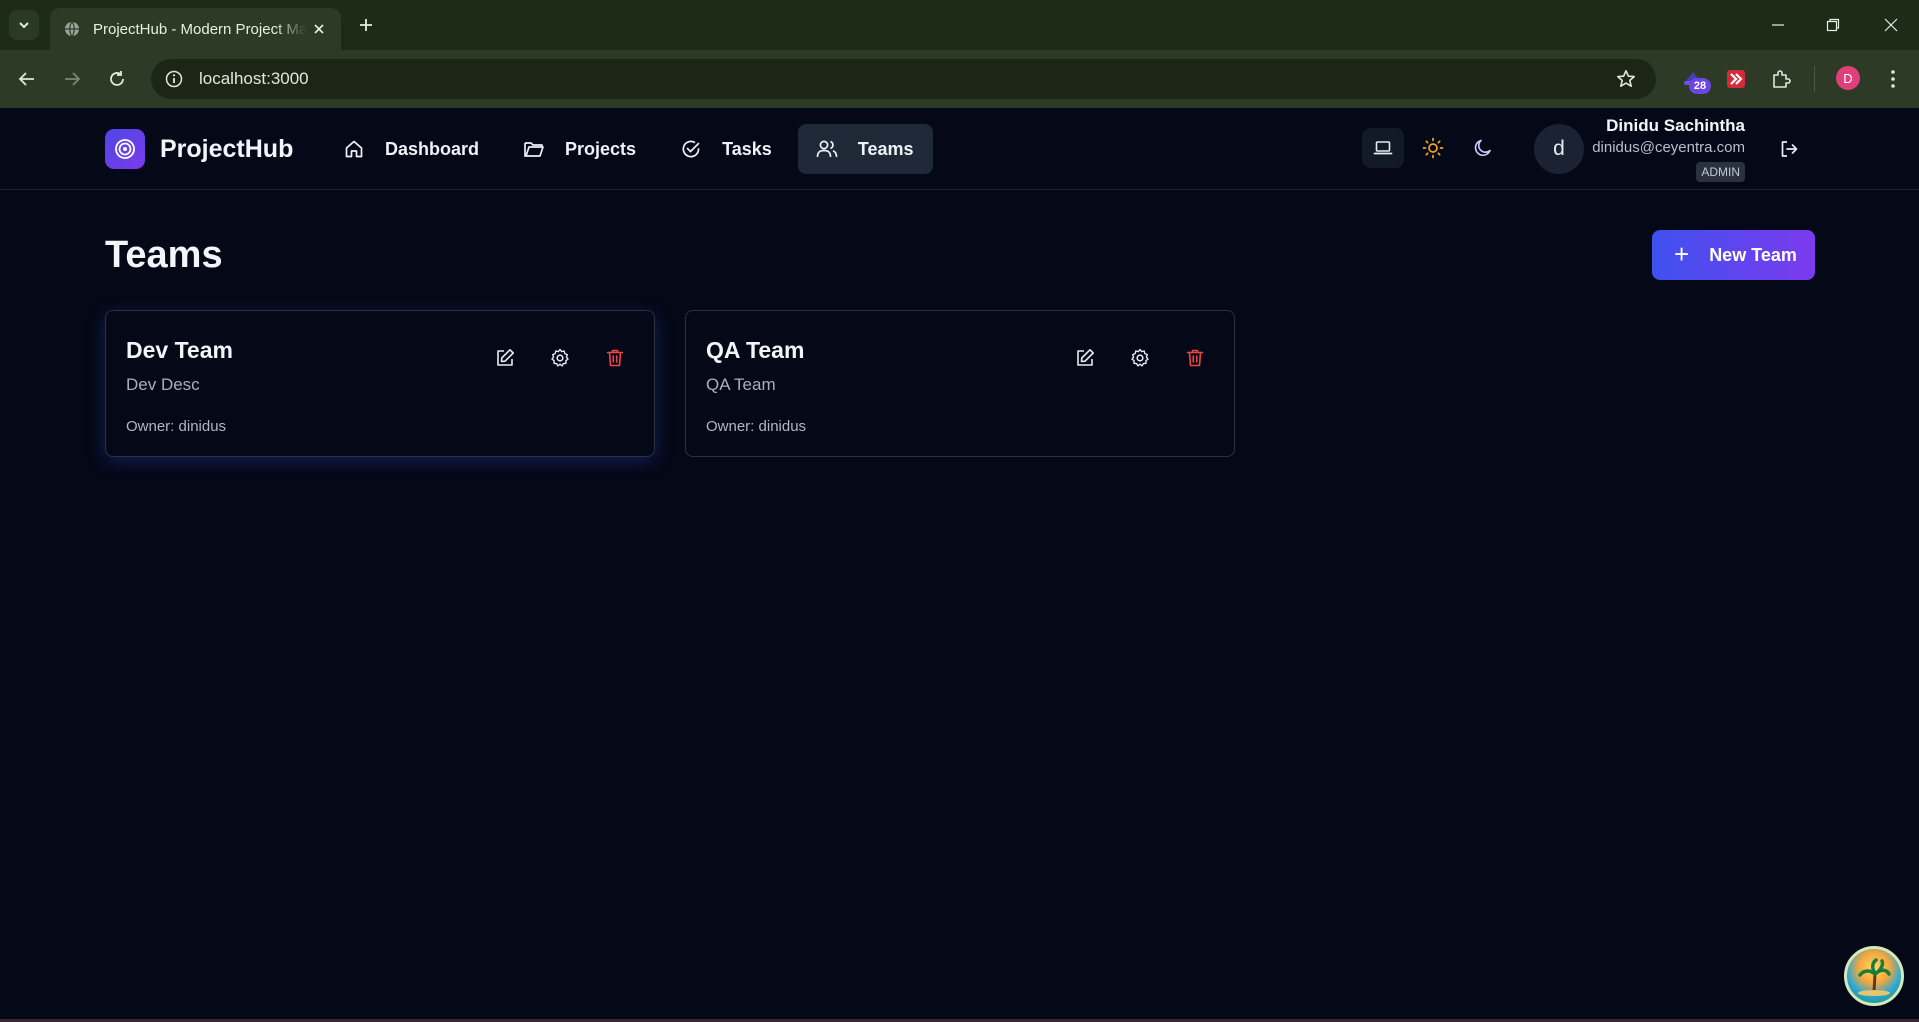 Image resolution: width=1919 pixels, height=1022 pixels. Describe the element at coordinates (1626, 79) in the screenshot. I see `bookmark-star-icon` at that location.